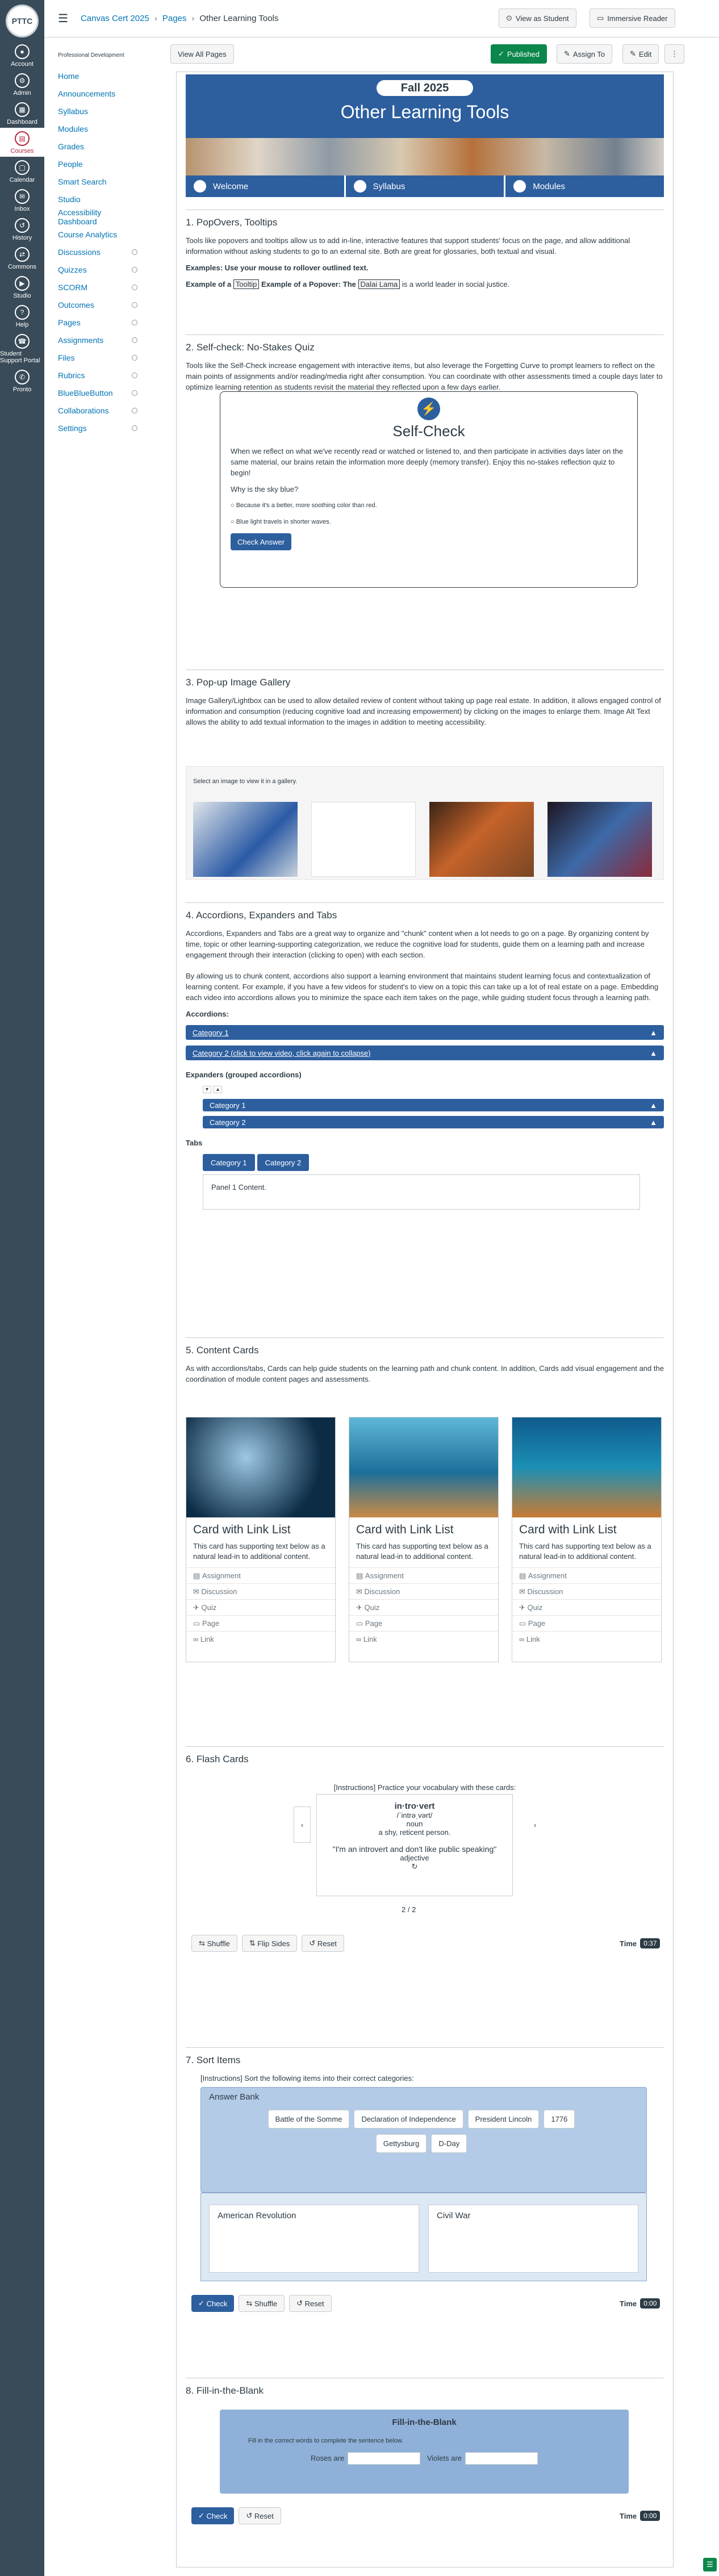 The image size is (719, 2576). I want to click on banner-tab-modules: Modules, so click(584, 186).